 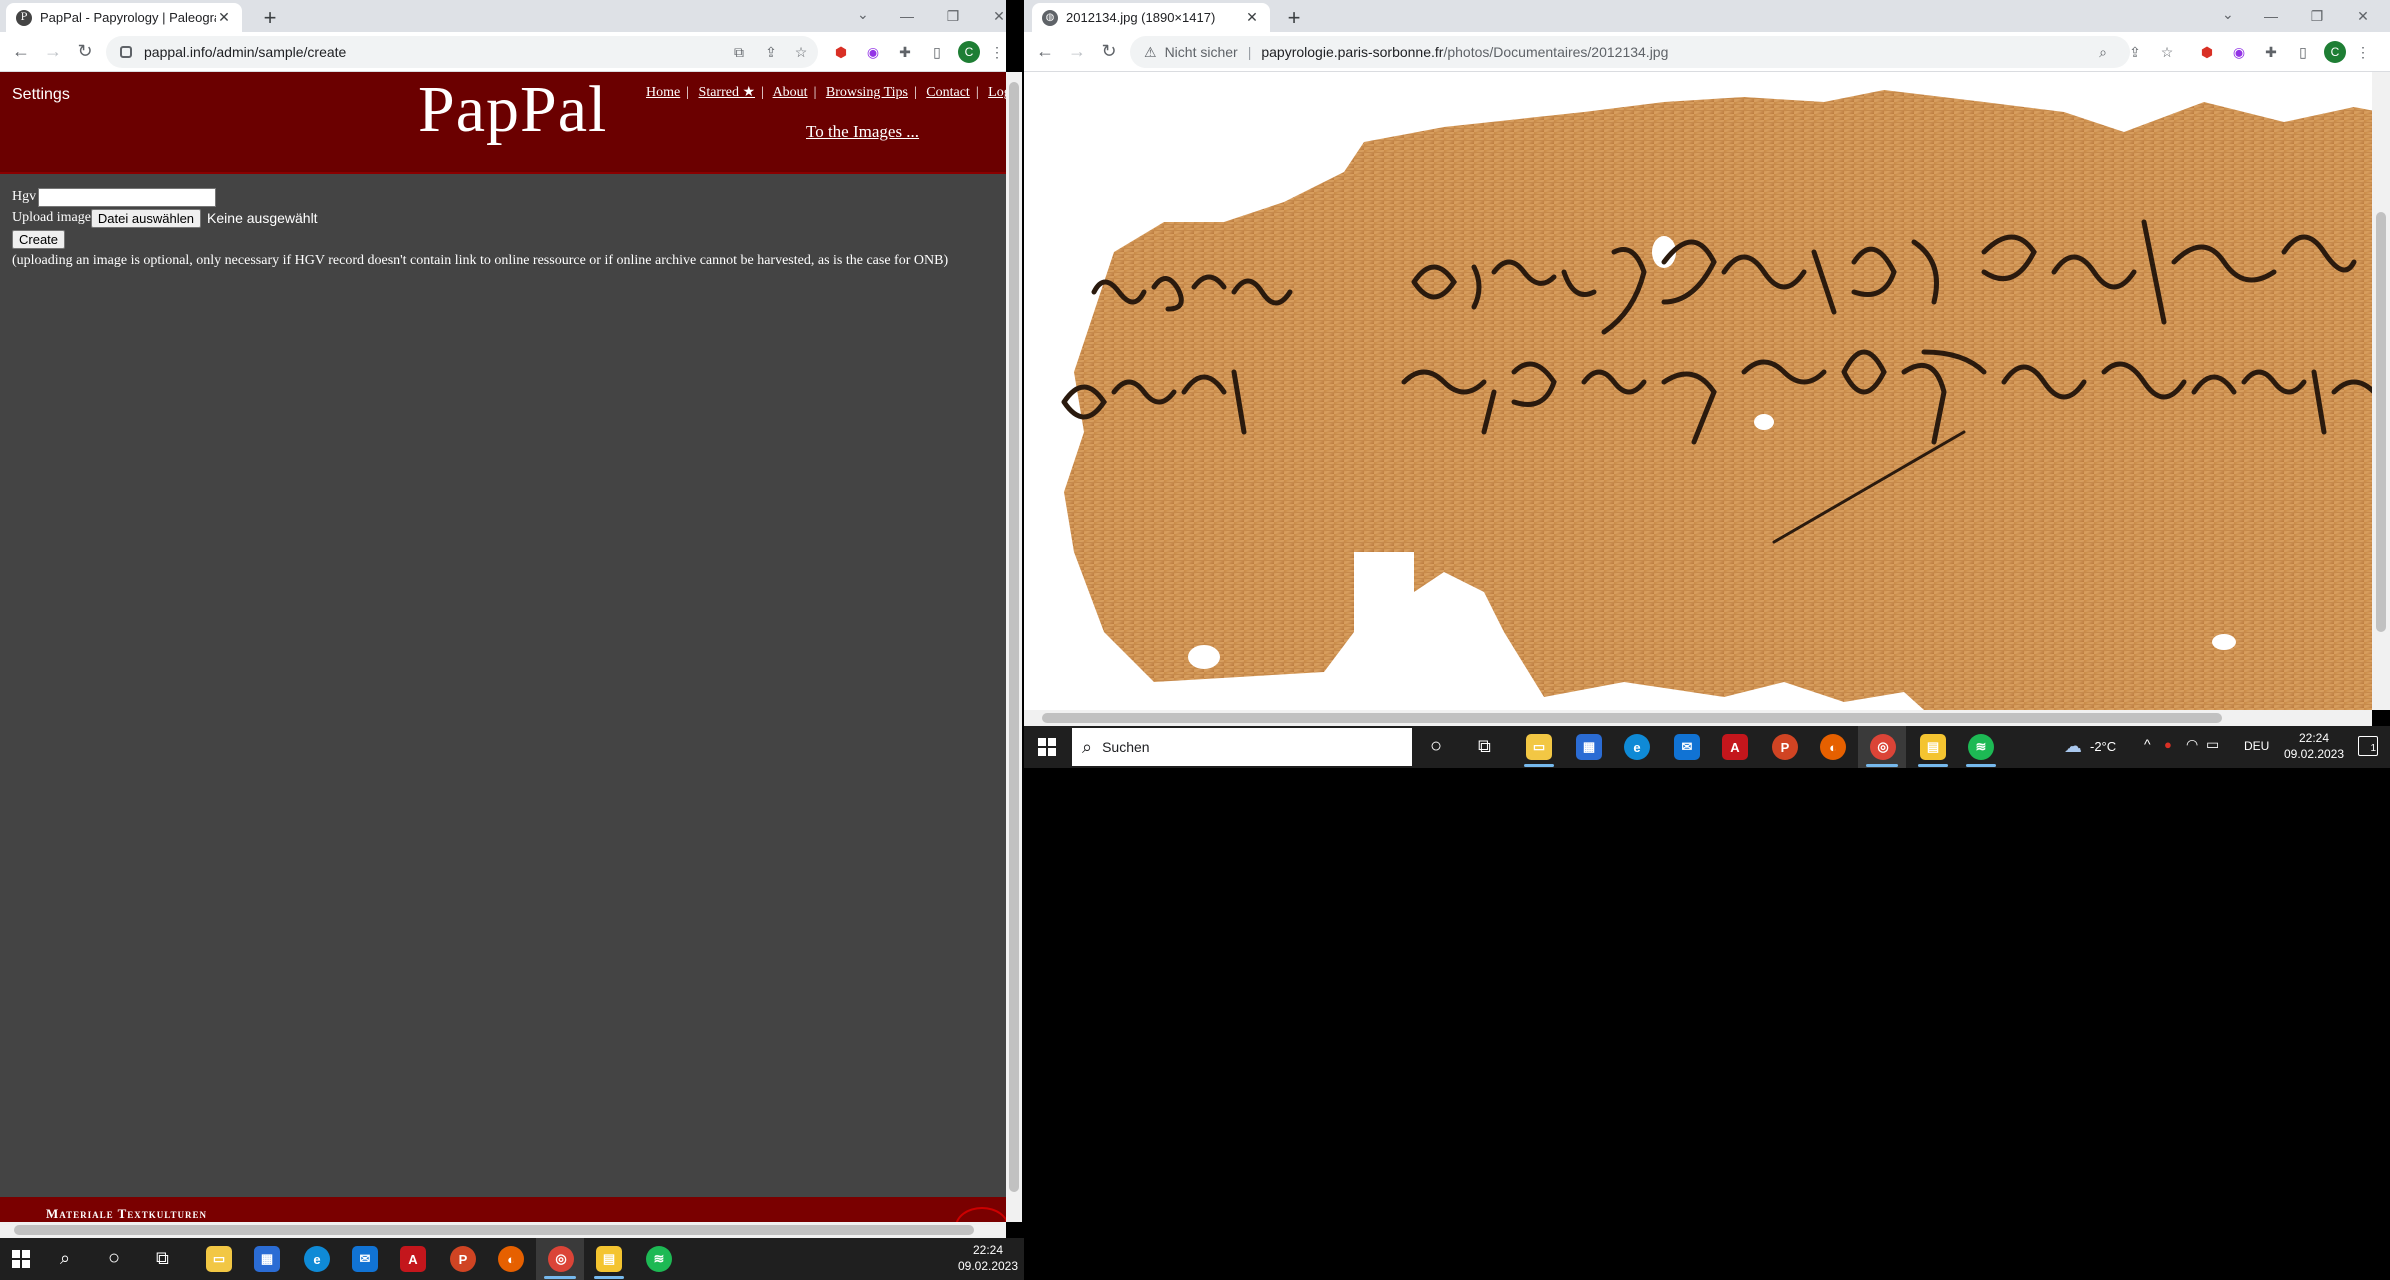 What do you see at coordinates (2239, 52) in the screenshot?
I see `right-extension-purple-icon: ◉` at bounding box center [2239, 52].